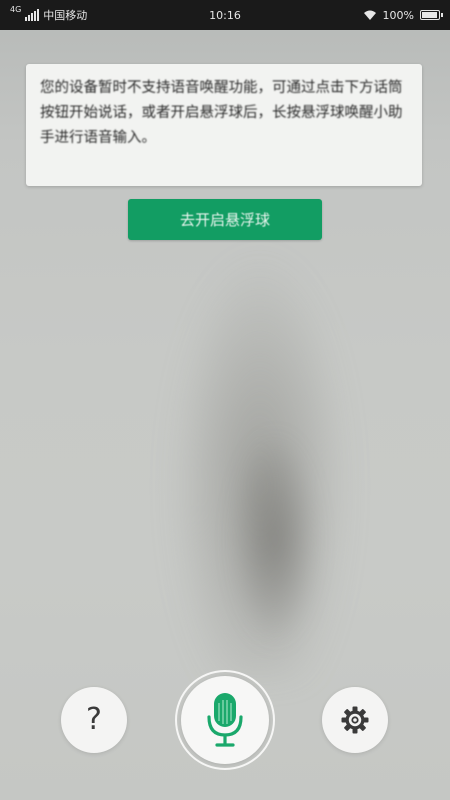 The image size is (450, 800). I want to click on status-bar: 4G 中国移动 10:16 100%, so click(225, 15).